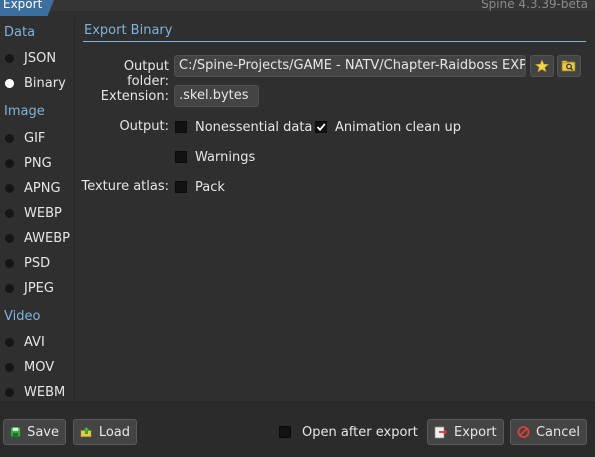 The image size is (595, 457). What do you see at coordinates (15, 432) in the screenshot?
I see `save-icon` at bounding box center [15, 432].